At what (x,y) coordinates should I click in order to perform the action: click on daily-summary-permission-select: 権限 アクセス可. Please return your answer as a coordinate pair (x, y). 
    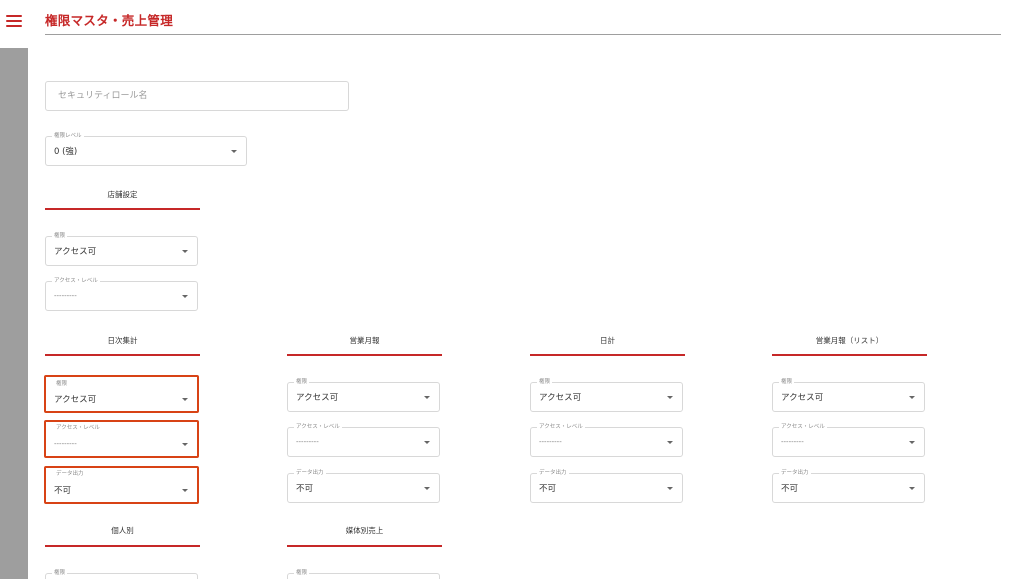
    Looking at the image, I should click on (121, 394).